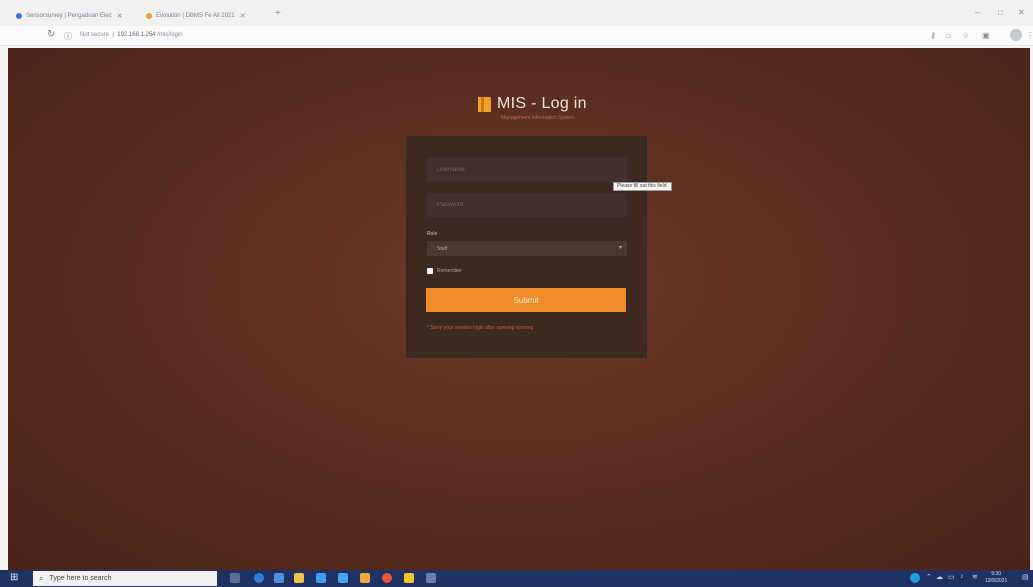  Describe the element at coordinates (80, 578) in the screenshot. I see `taskbar-search-placeholder: Type here to search` at that location.